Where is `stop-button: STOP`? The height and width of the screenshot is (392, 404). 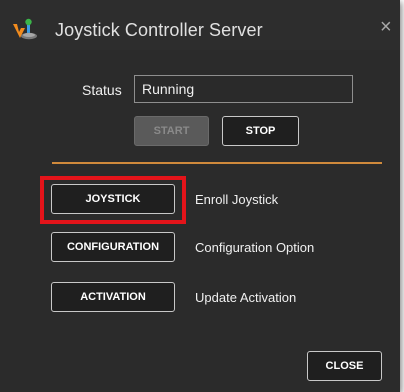
stop-button: STOP is located at coordinates (260, 131).